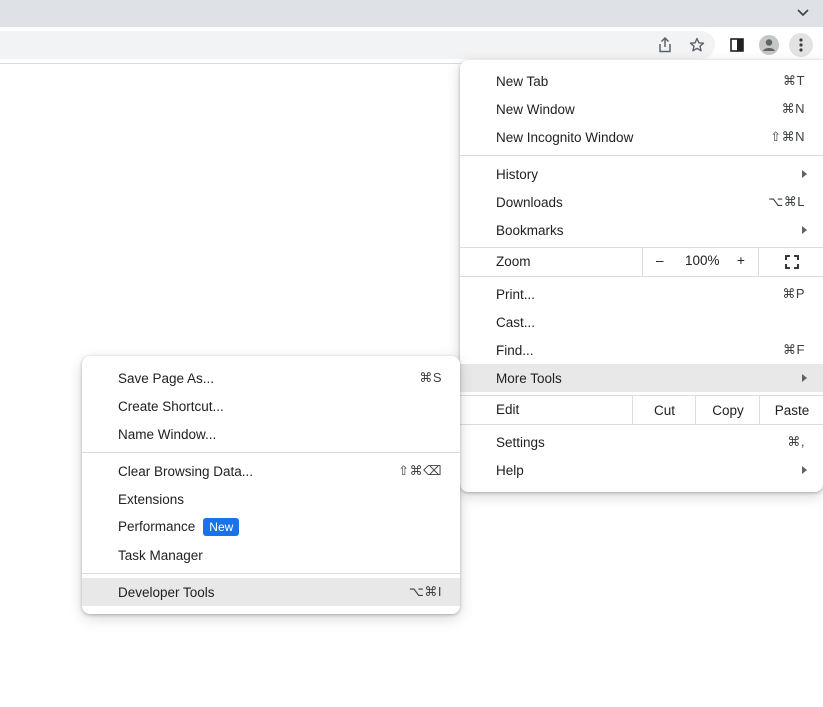 The image size is (823, 707). Describe the element at coordinates (565, 137) in the screenshot. I see `menu-item-label: New Incognito Window` at that location.